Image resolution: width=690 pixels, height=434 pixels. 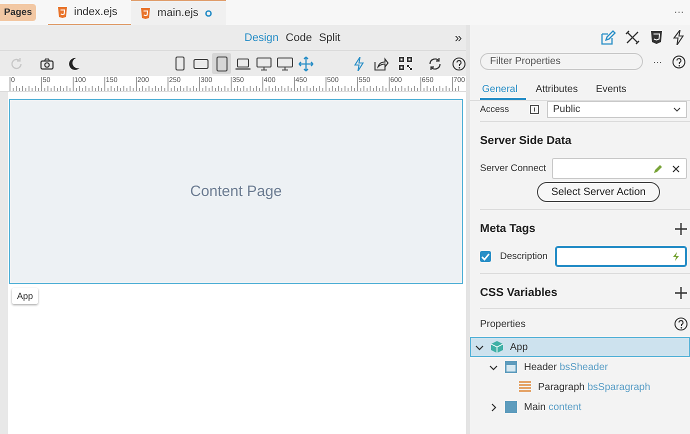 What do you see at coordinates (242, 64) in the screenshot?
I see `laptop-icon` at bounding box center [242, 64].